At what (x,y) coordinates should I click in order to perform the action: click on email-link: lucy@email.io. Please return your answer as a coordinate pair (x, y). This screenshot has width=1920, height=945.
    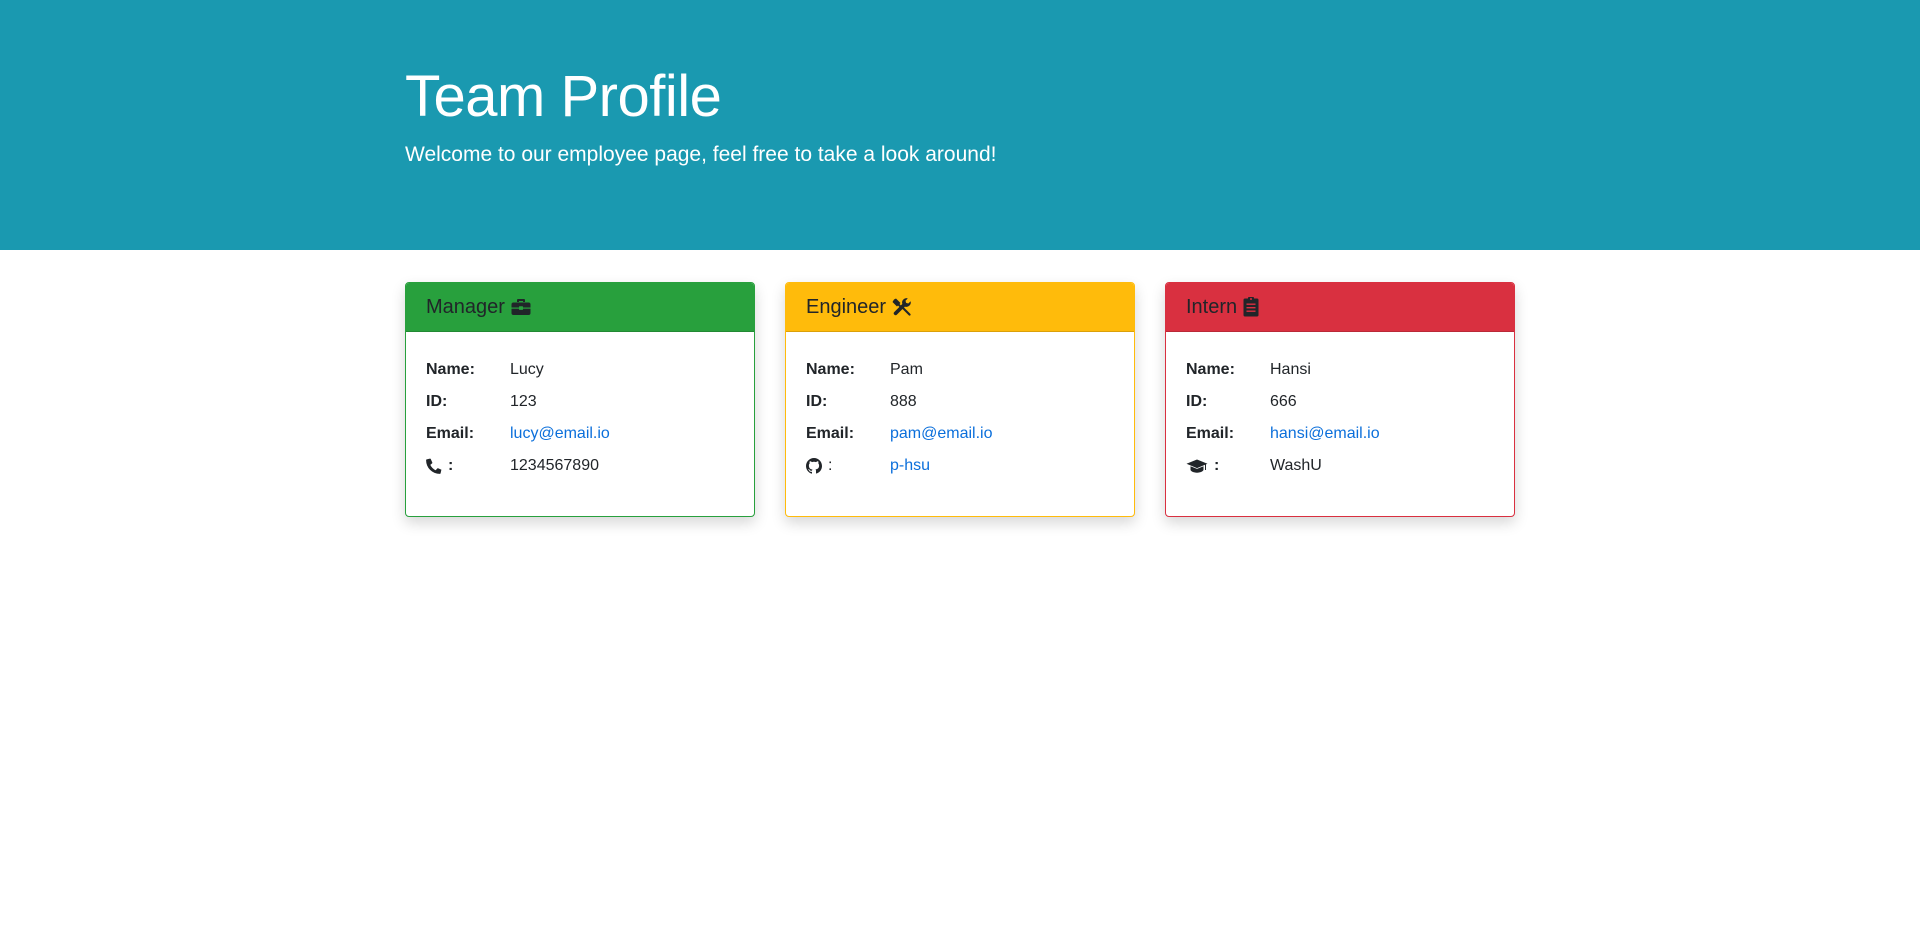
    Looking at the image, I should click on (560, 434).